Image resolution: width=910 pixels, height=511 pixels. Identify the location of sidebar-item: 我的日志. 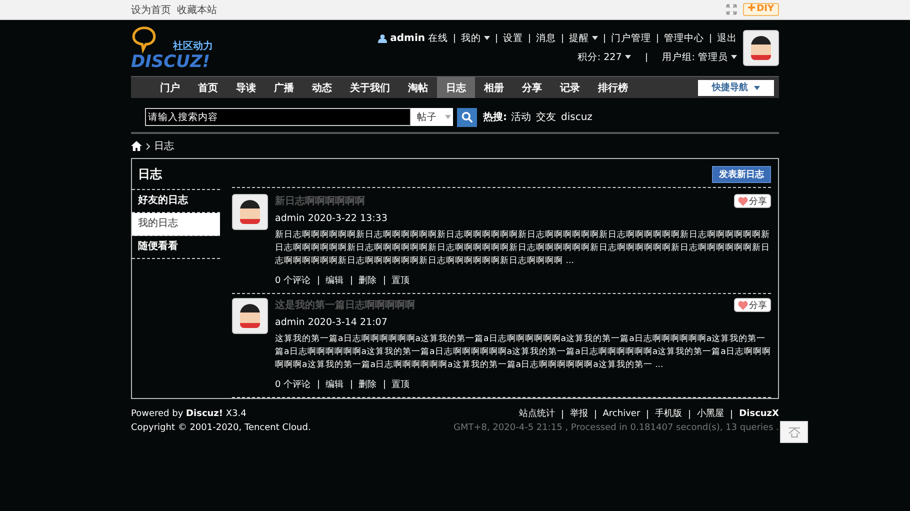
(176, 224).